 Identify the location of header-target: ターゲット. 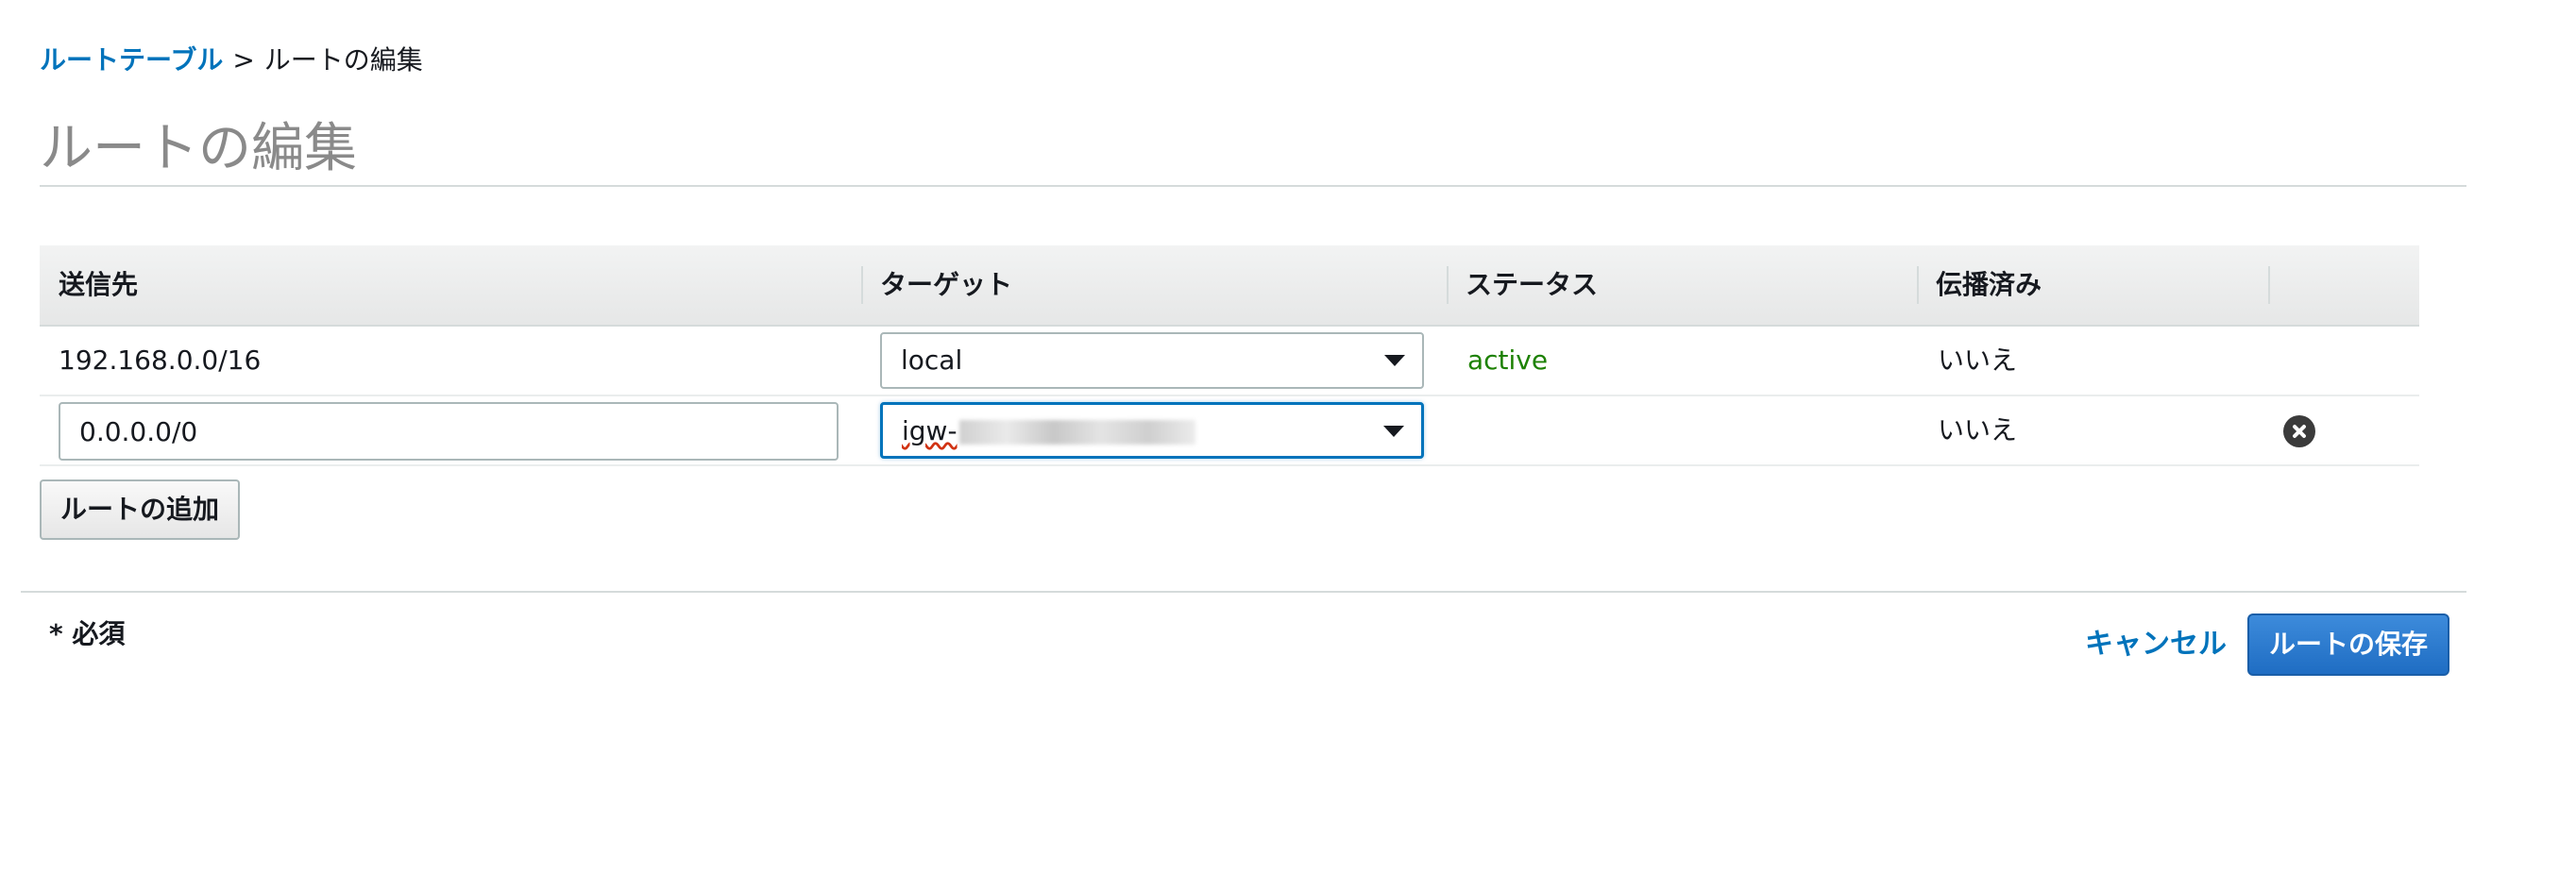
(946, 284).